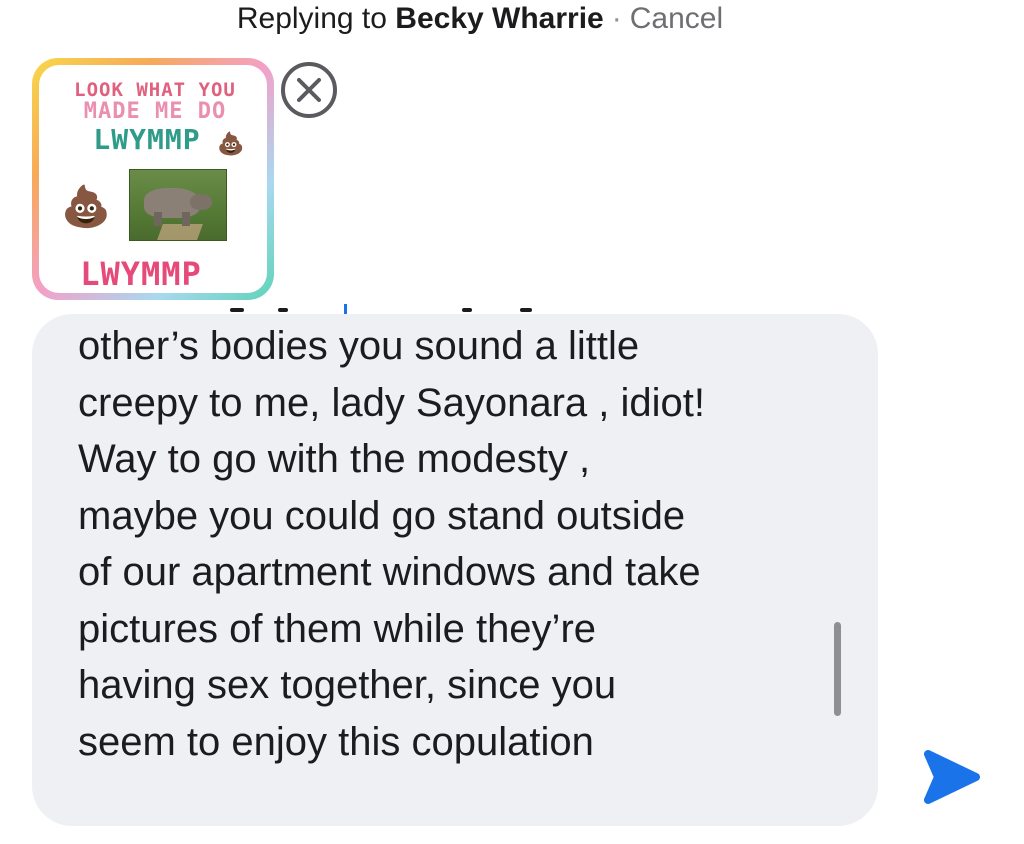  I want to click on close-icon, so click(309, 90).